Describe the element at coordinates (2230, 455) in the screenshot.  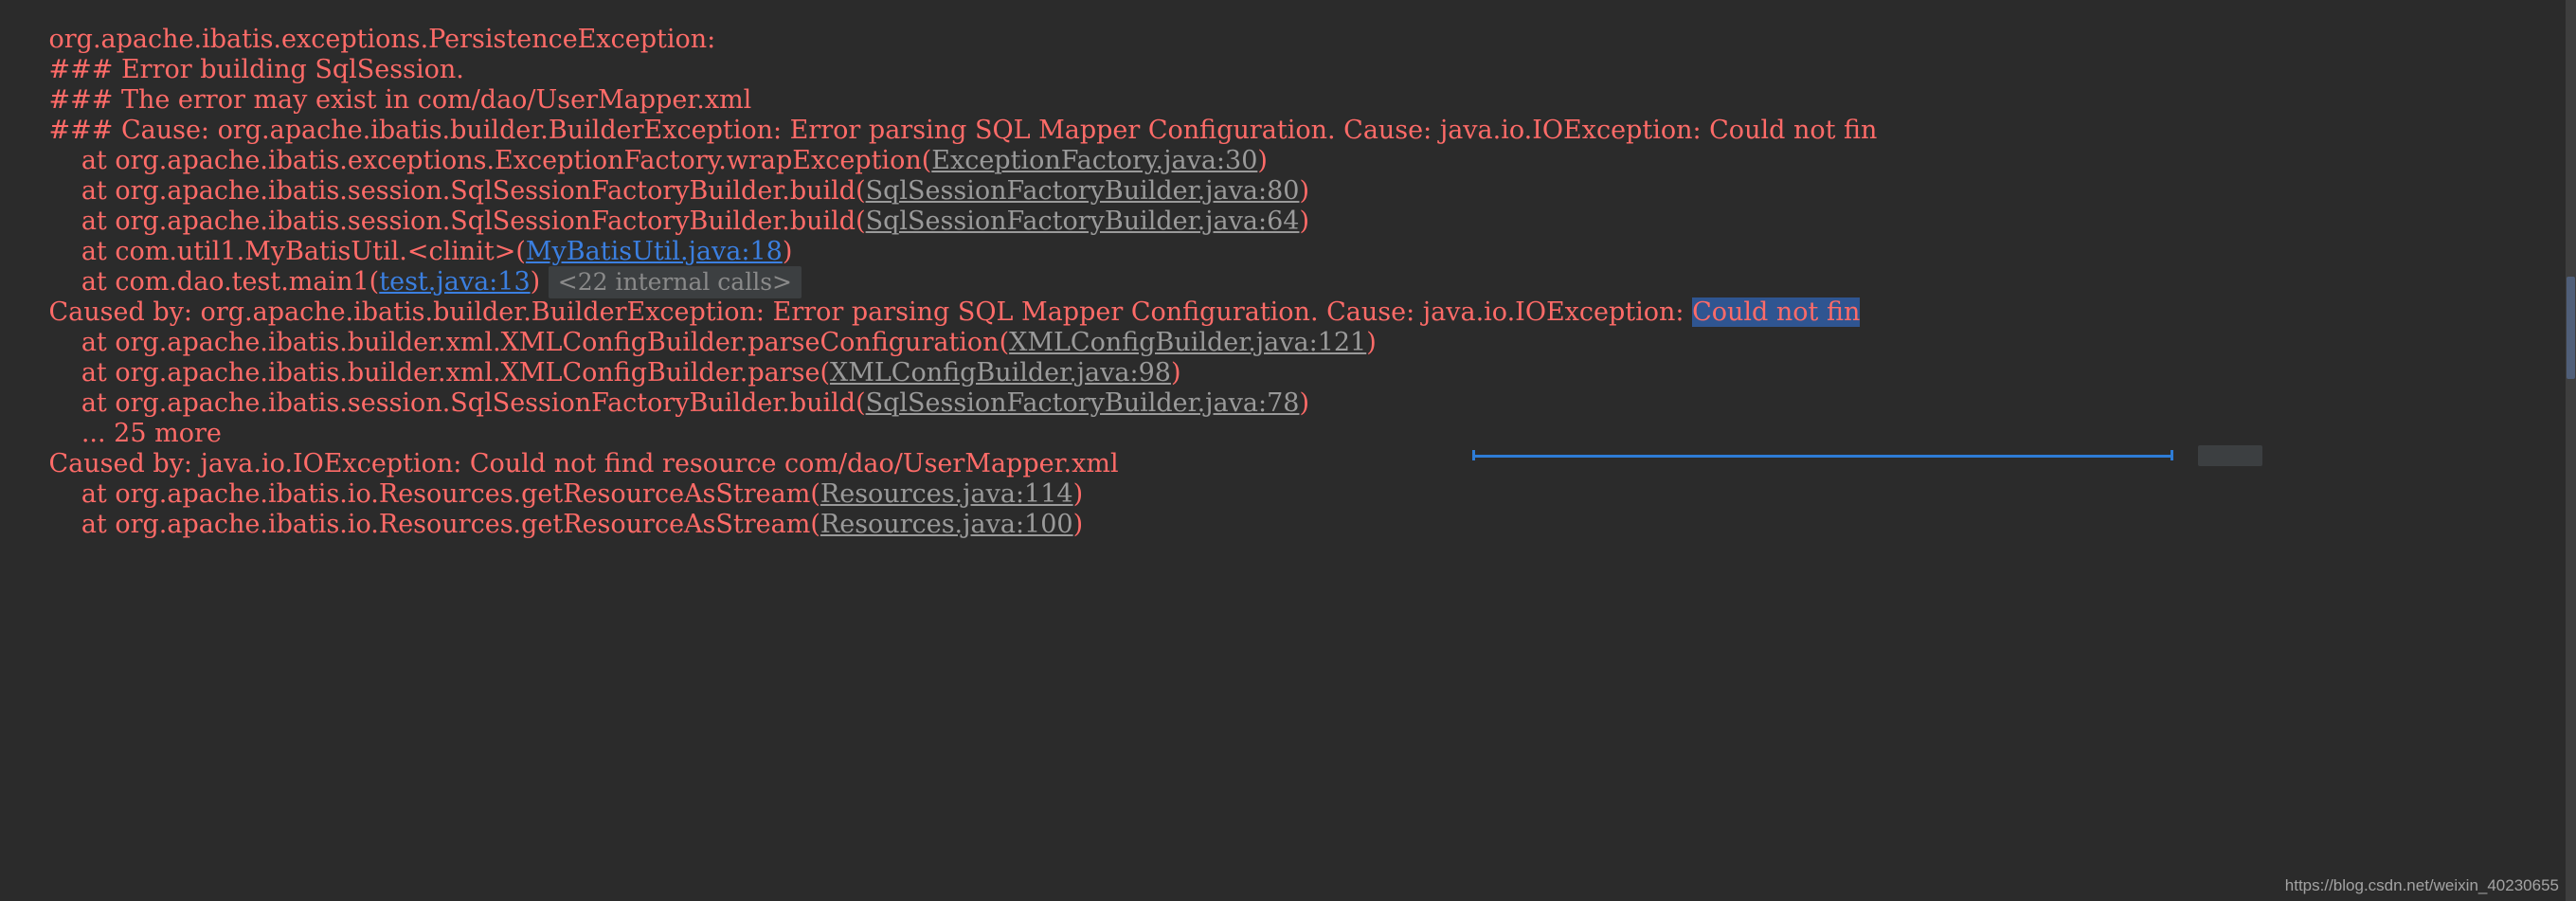
I see `fold-region-chip` at that location.